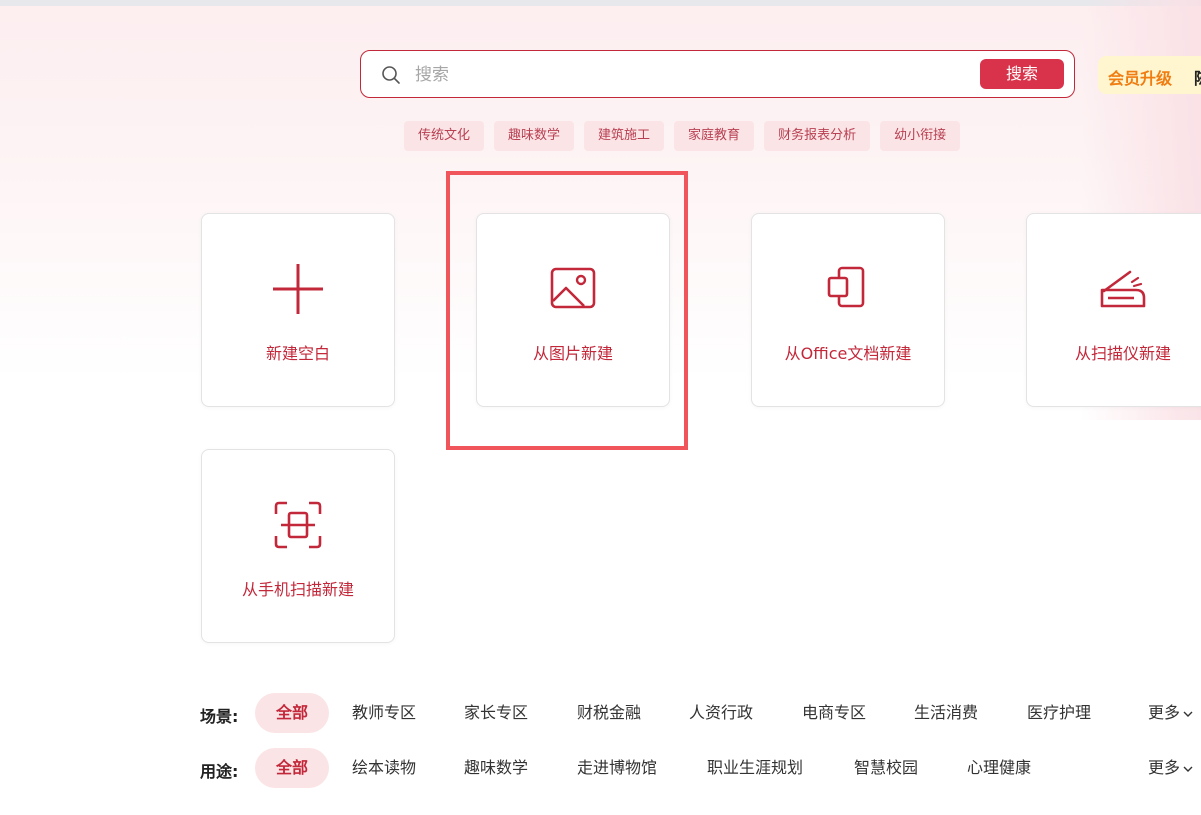 This screenshot has width=1201, height=815. What do you see at coordinates (721, 713) in the screenshot?
I see `scene-filter-item: 人资行政` at bounding box center [721, 713].